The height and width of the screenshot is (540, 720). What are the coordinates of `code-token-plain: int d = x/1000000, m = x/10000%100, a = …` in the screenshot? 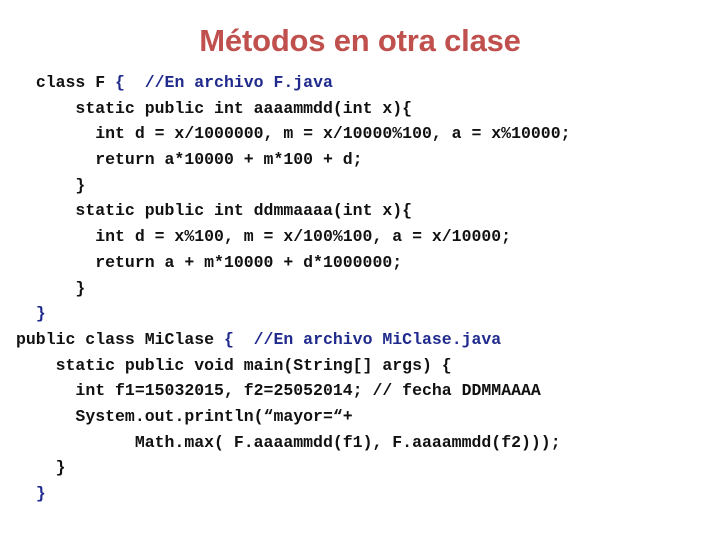 It's located at (333, 134).